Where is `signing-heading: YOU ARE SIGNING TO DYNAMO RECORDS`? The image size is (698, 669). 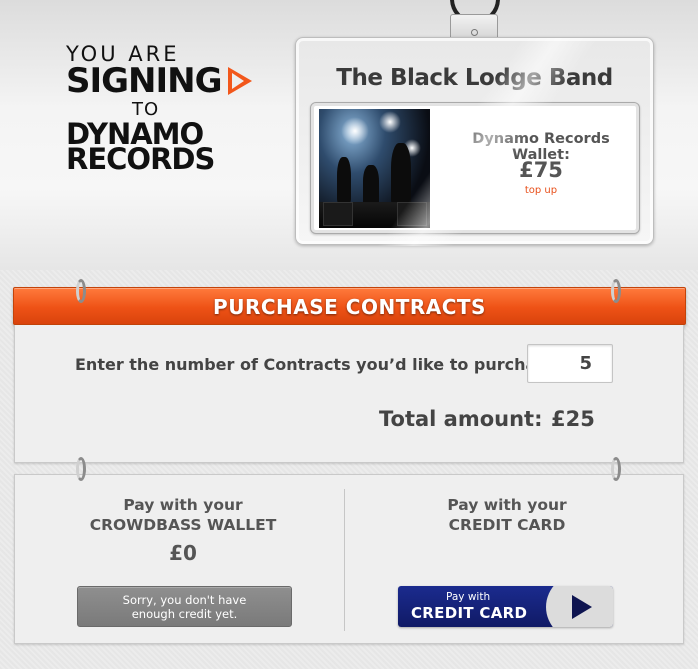
signing-heading: YOU ARE SIGNING TO DYNAMO RECORDS is located at coordinates (171, 110).